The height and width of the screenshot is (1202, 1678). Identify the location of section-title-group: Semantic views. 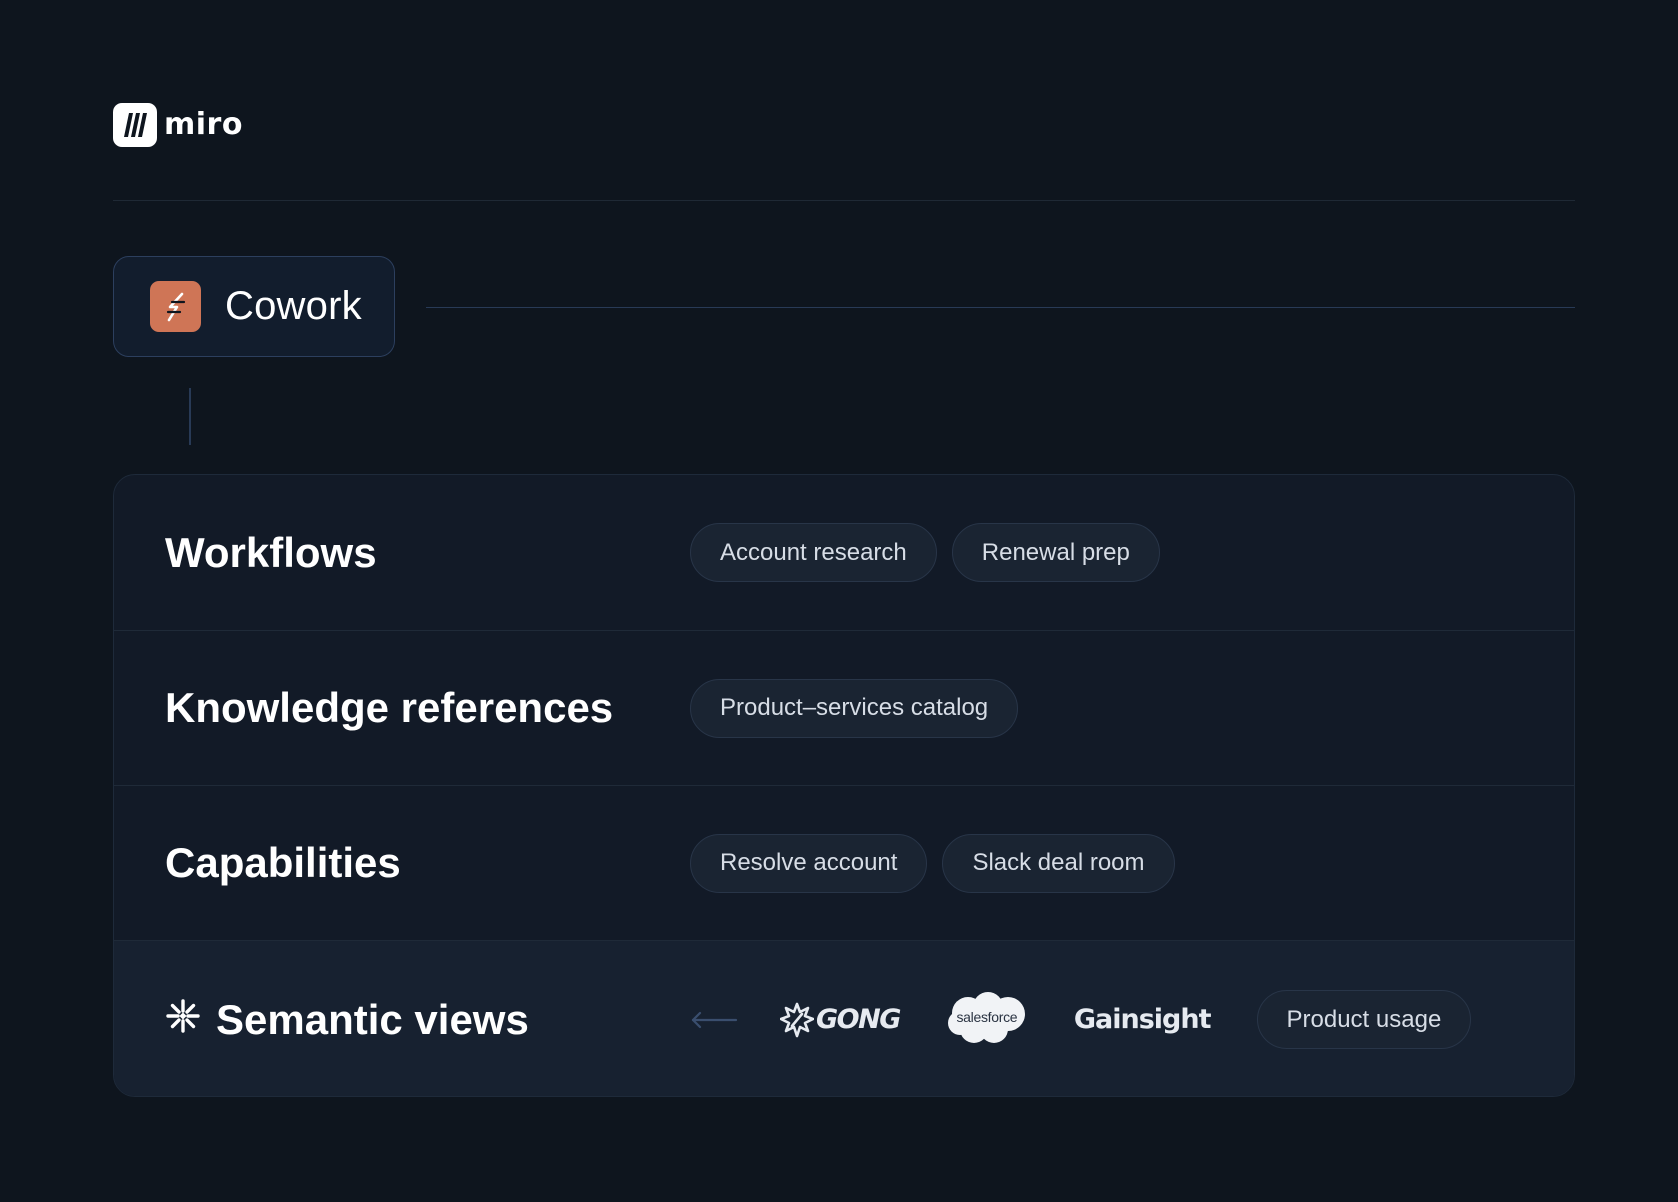
(347, 1020).